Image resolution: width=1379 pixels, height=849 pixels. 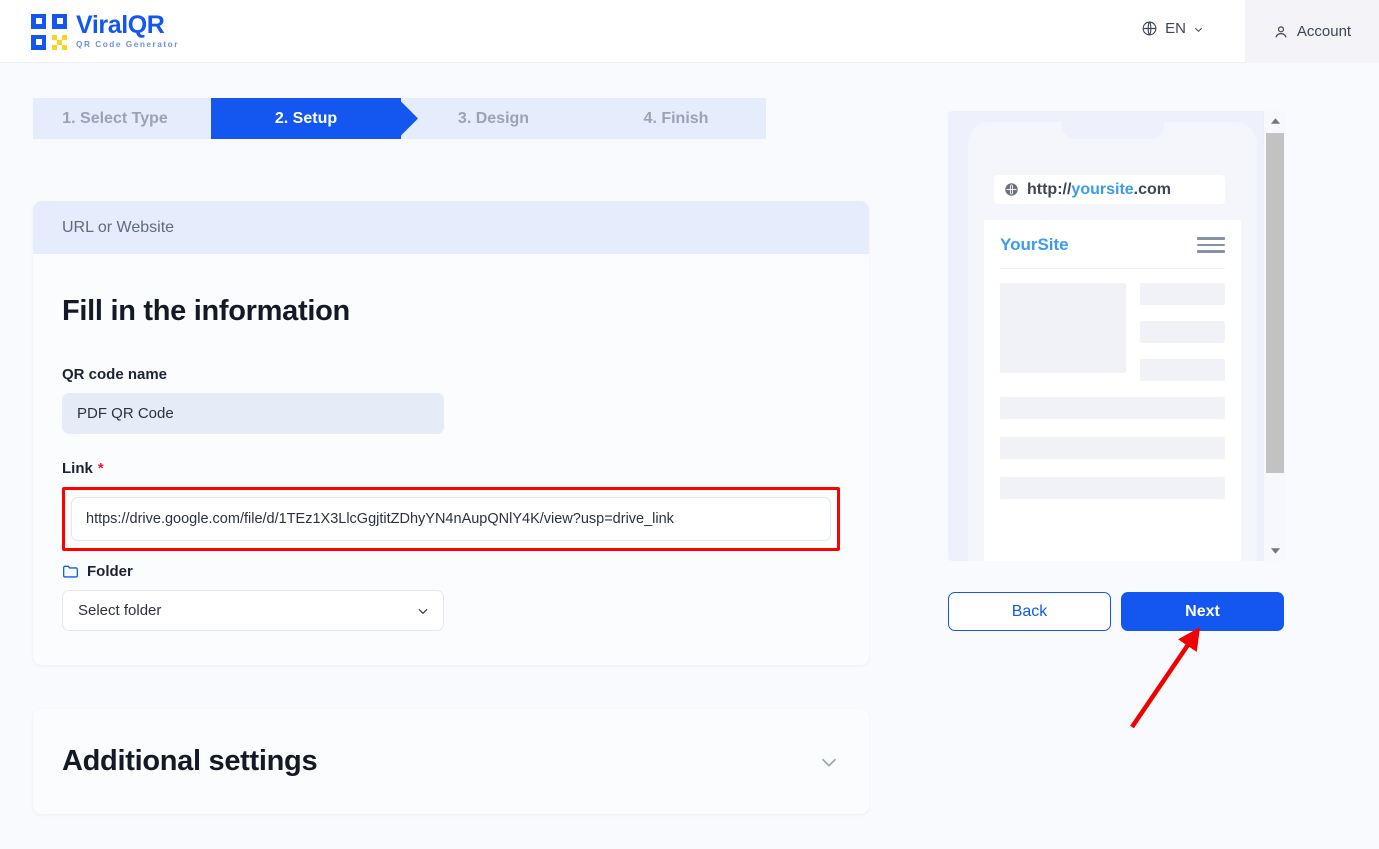 What do you see at coordinates (1049, 189) in the screenshot?
I see `preview-url-scheme: http://` at bounding box center [1049, 189].